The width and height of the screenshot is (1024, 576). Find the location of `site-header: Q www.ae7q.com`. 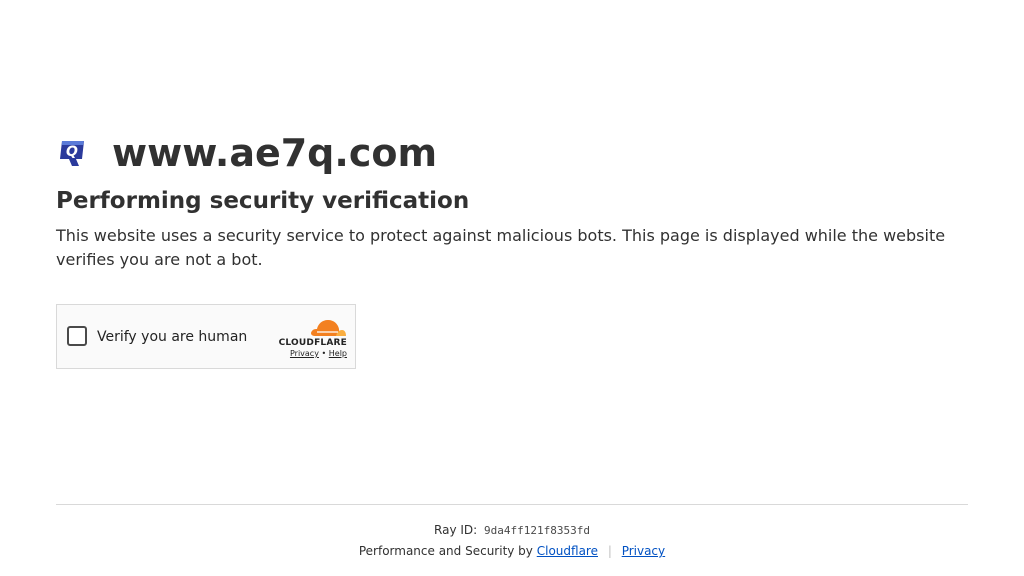

site-header: Q www.ae7q.com is located at coordinates (246, 153).